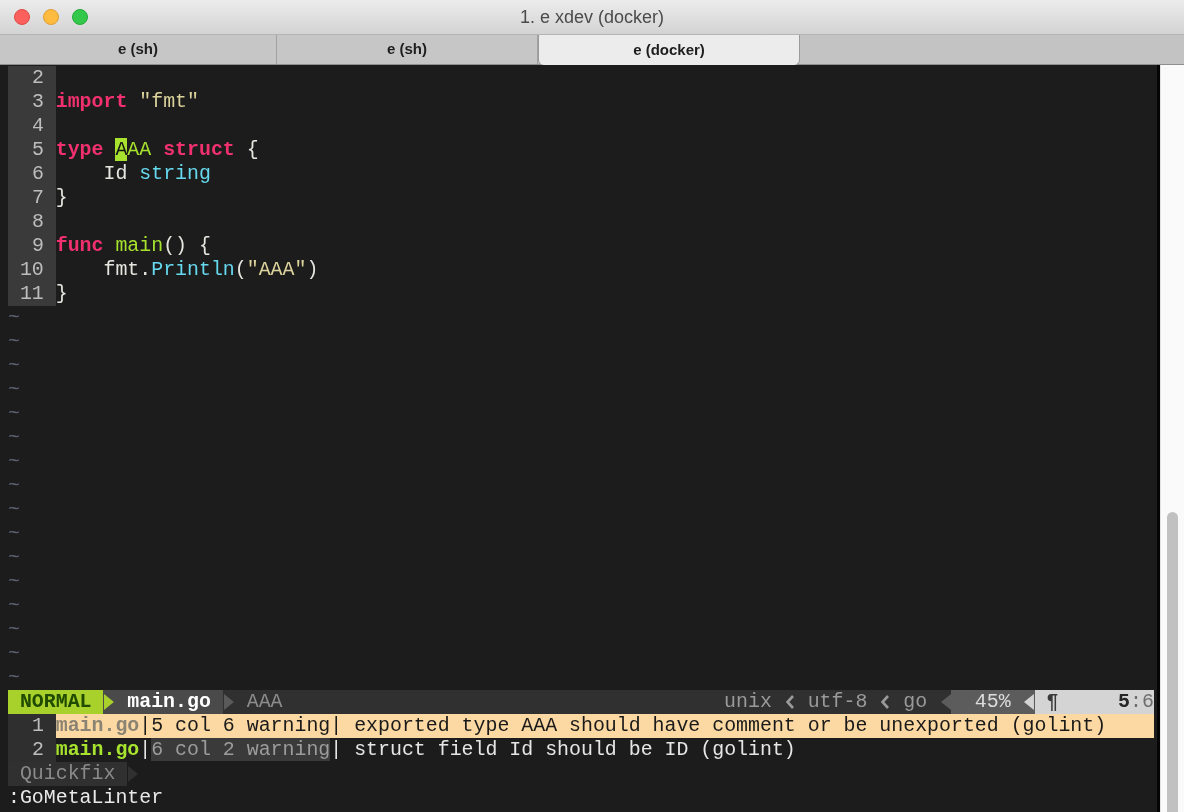 The image size is (1184, 812). I want to click on line-number: 7, so click(32, 198).